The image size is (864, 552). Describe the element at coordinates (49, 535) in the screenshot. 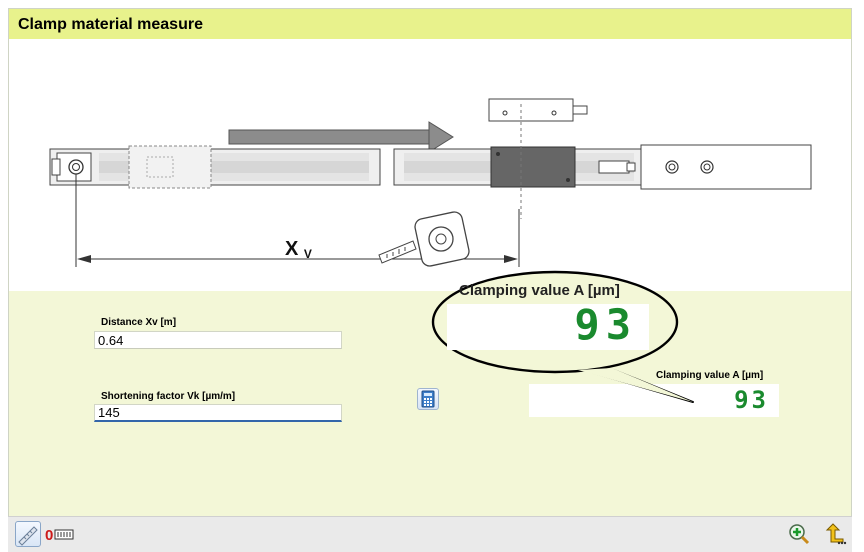

I see `svg-text: 0` at that location.